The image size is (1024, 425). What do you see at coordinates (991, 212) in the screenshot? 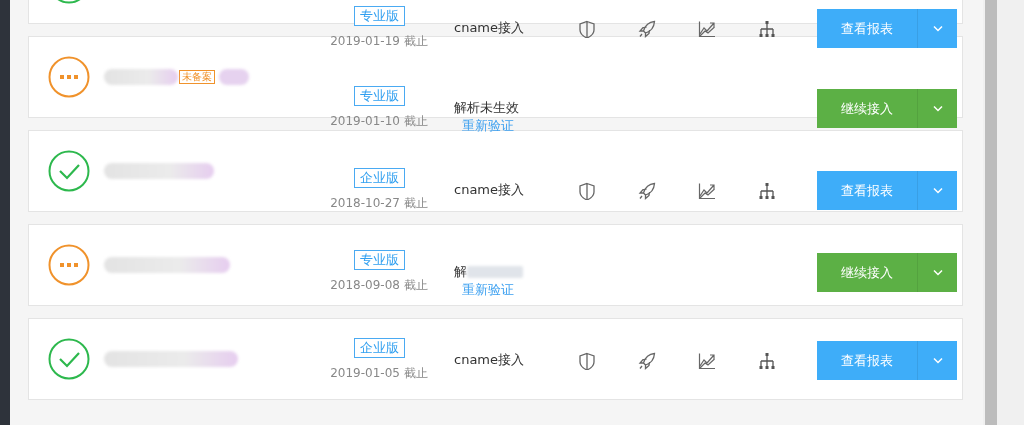
I see `scrollbar-thumb` at bounding box center [991, 212].